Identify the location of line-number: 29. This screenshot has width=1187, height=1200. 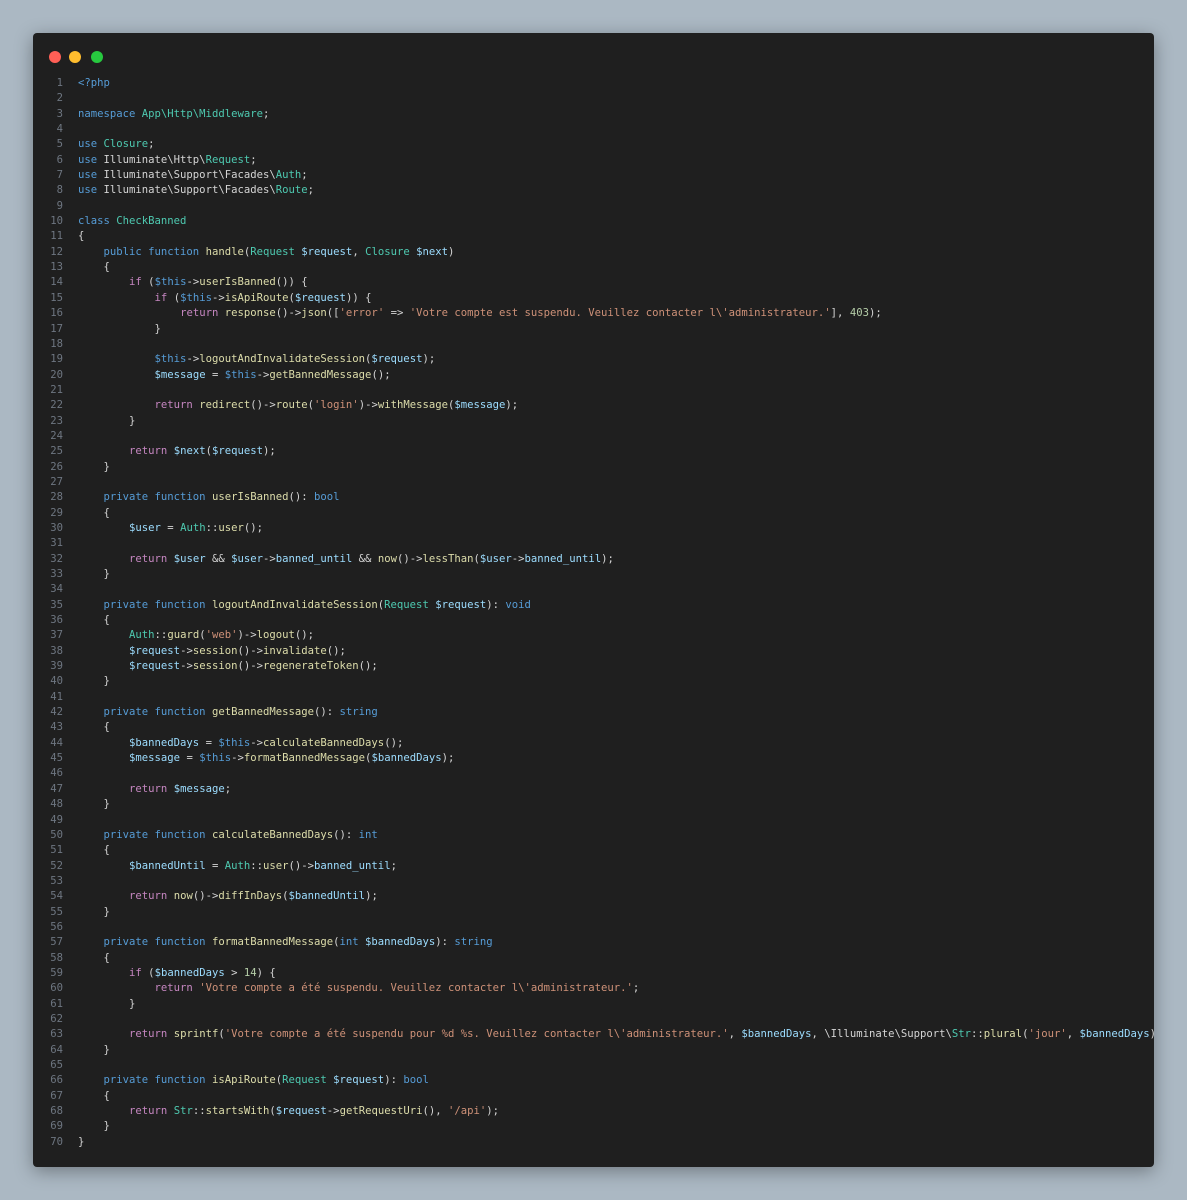
(56, 512).